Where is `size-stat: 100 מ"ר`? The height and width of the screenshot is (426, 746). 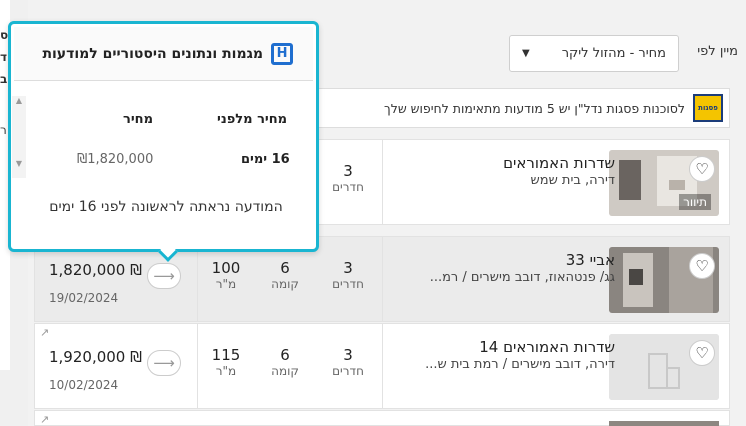
size-stat: 100 מ"ר is located at coordinates (226, 275).